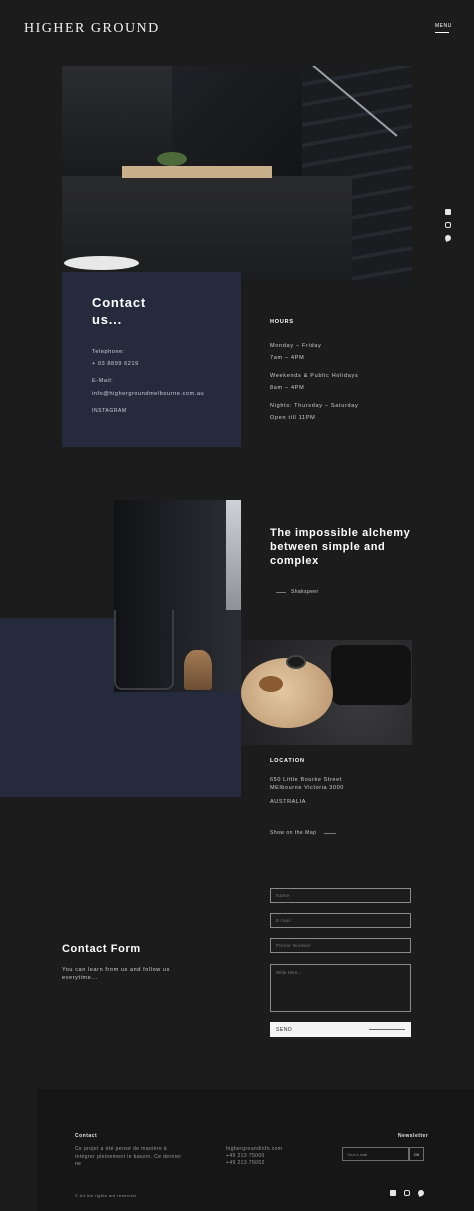 Image resolution: width=474 pixels, height=1211 pixels. I want to click on footer-social-links, so click(407, 1193).